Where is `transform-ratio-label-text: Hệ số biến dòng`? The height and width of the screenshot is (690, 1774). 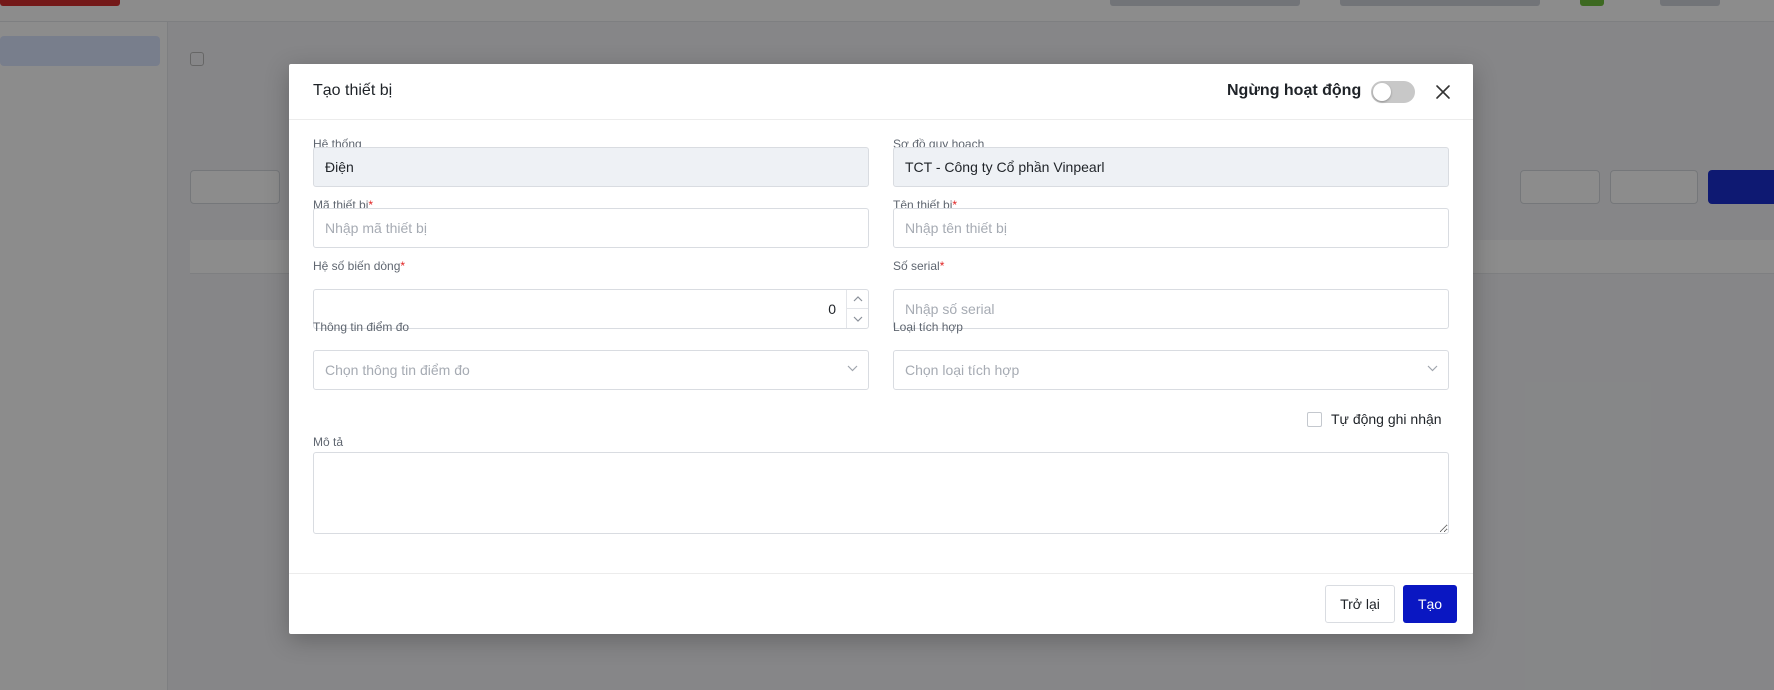 transform-ratio-label-text: Hệ số biến dòng is located at coordinates (357, 266).